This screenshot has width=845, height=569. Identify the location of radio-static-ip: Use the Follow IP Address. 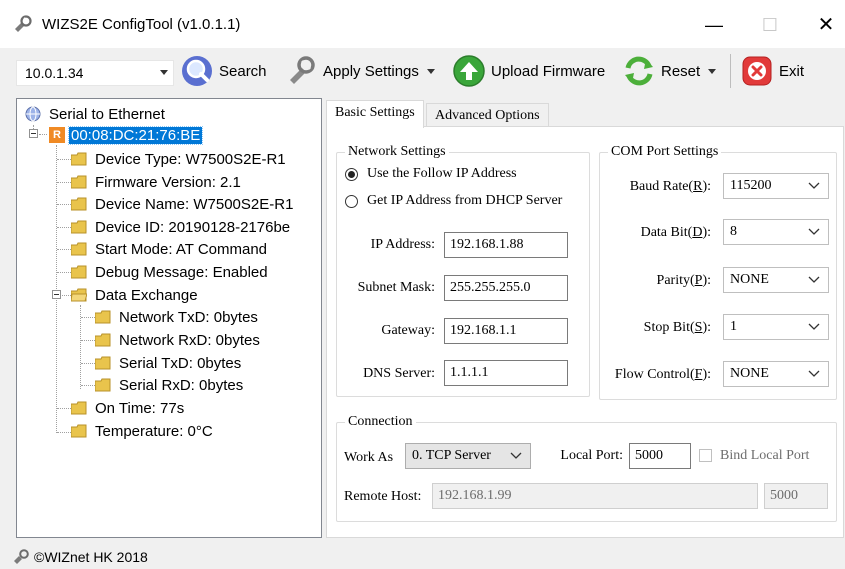
(431, 174).